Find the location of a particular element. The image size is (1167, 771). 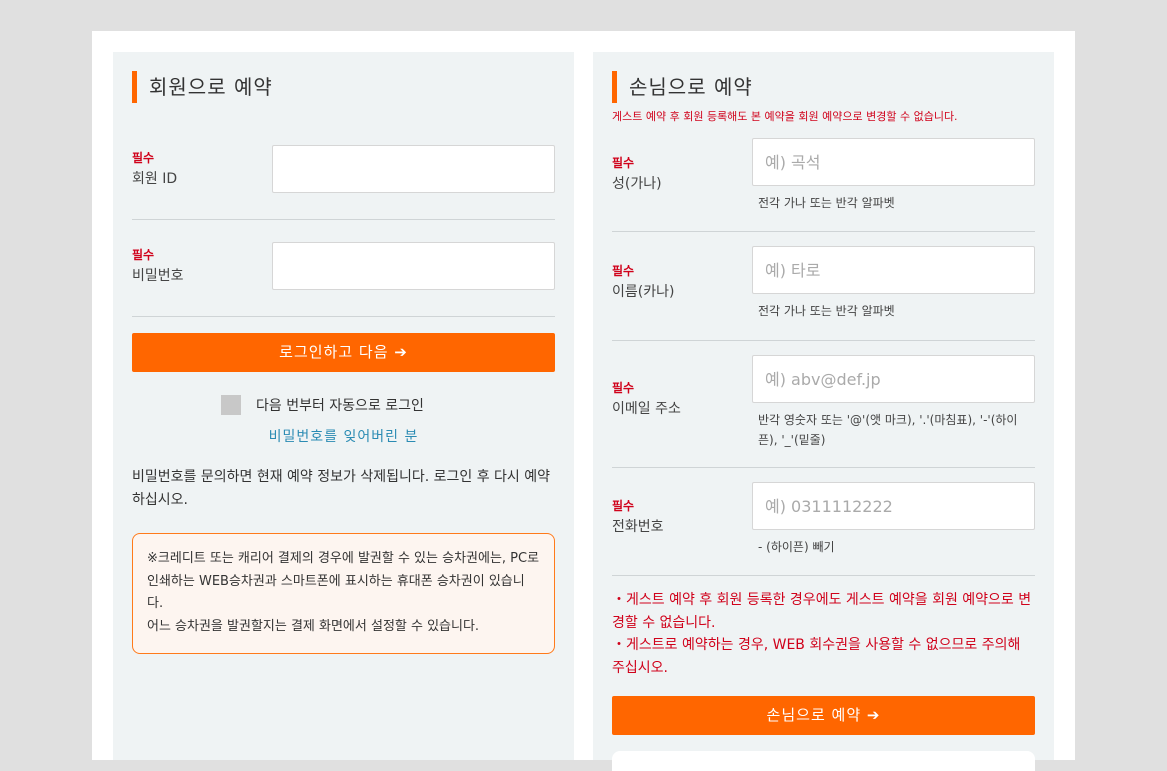

auto-login-row: 다음 번부터 자동으로 로그인 is located at coordinates (322, 405).